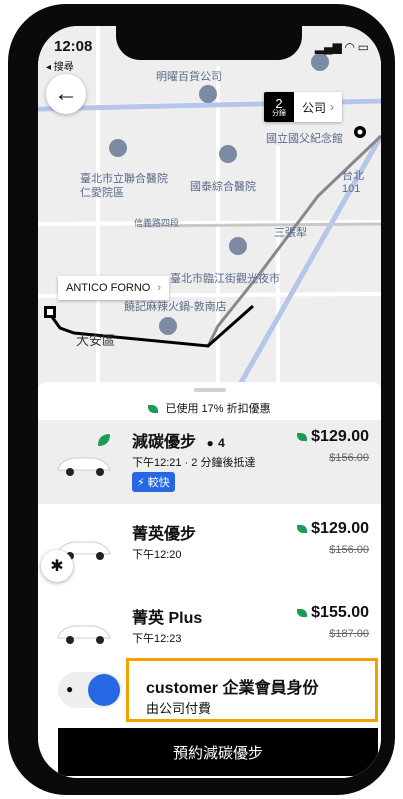 The height and width of the screenshot is (799, 403). I want to click on bug-icon: ✱, so click(57, 566).